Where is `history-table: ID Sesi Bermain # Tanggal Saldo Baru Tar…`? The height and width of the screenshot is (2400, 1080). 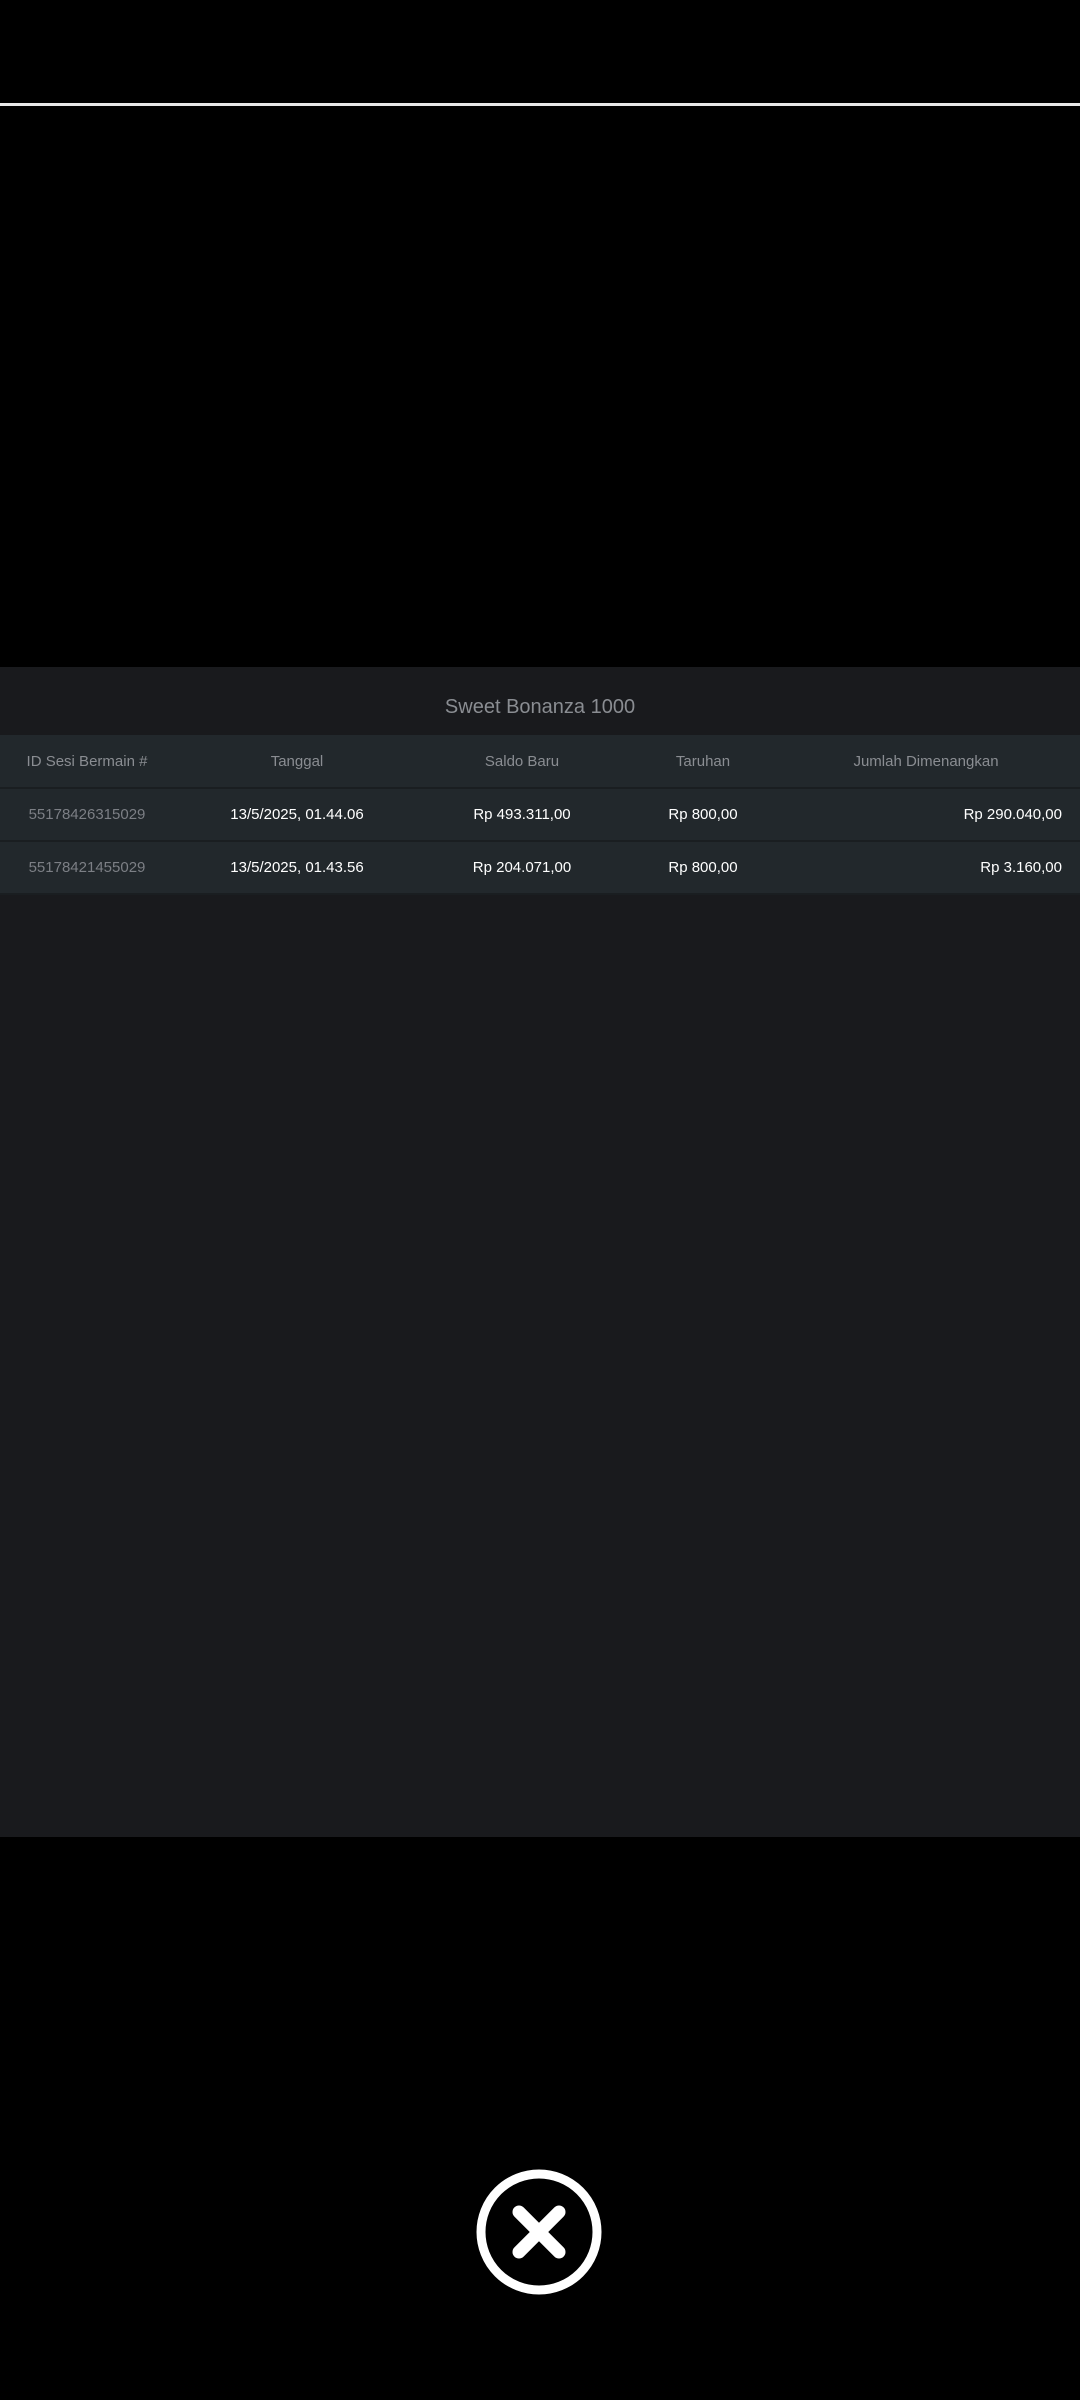
history-table: ID Sesi Bermain # Tanggal Saldo Baru Tar… is located at coordinates (540, 815).